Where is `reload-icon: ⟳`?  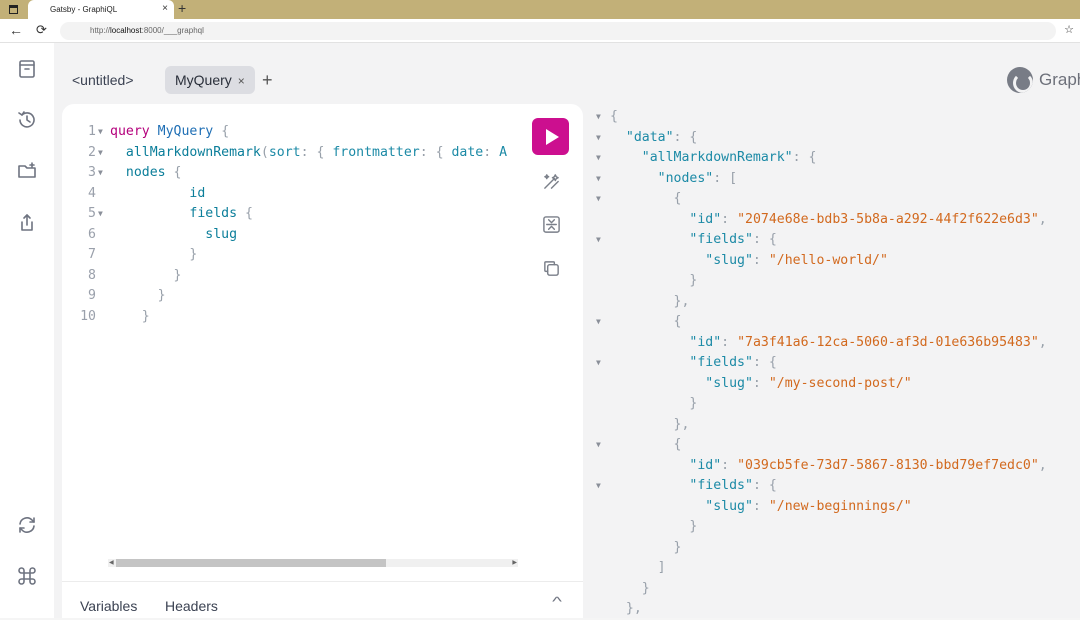
reload-icon: ⟳ is located at coordinates (41, 30).